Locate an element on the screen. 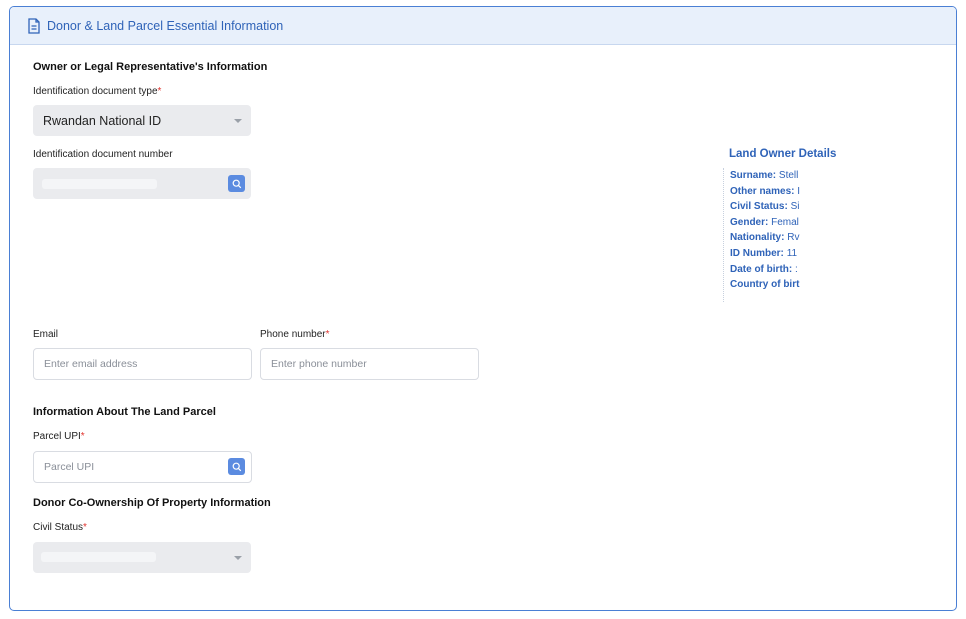 This screenshot has width=966, height=619. phone-label: Phone number* is located at coordinates (295, 334).